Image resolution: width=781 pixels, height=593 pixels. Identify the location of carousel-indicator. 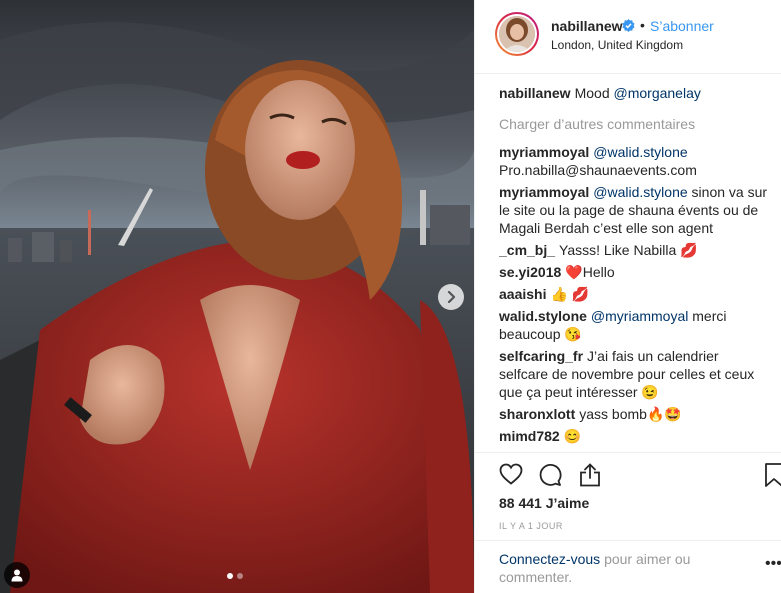
(235, 576).